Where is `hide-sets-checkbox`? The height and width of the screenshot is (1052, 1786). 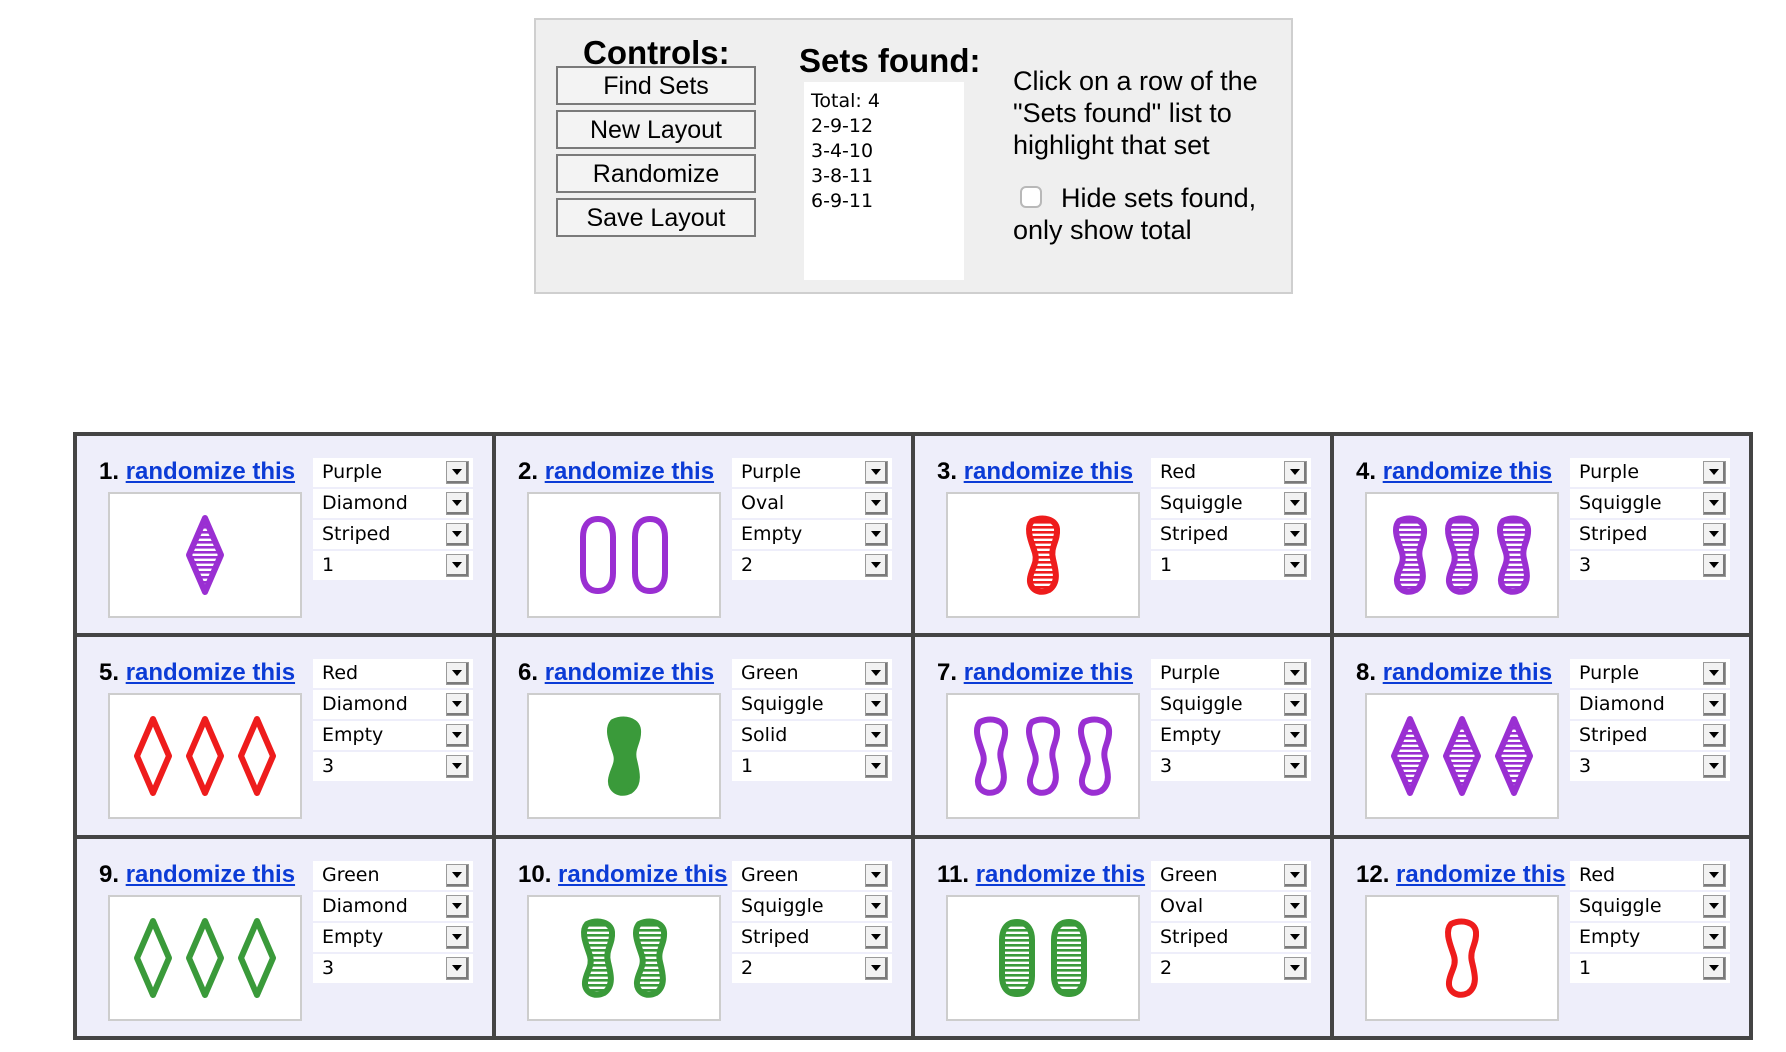 hide-sets-checkbox is located at coordinates (1031, 197).